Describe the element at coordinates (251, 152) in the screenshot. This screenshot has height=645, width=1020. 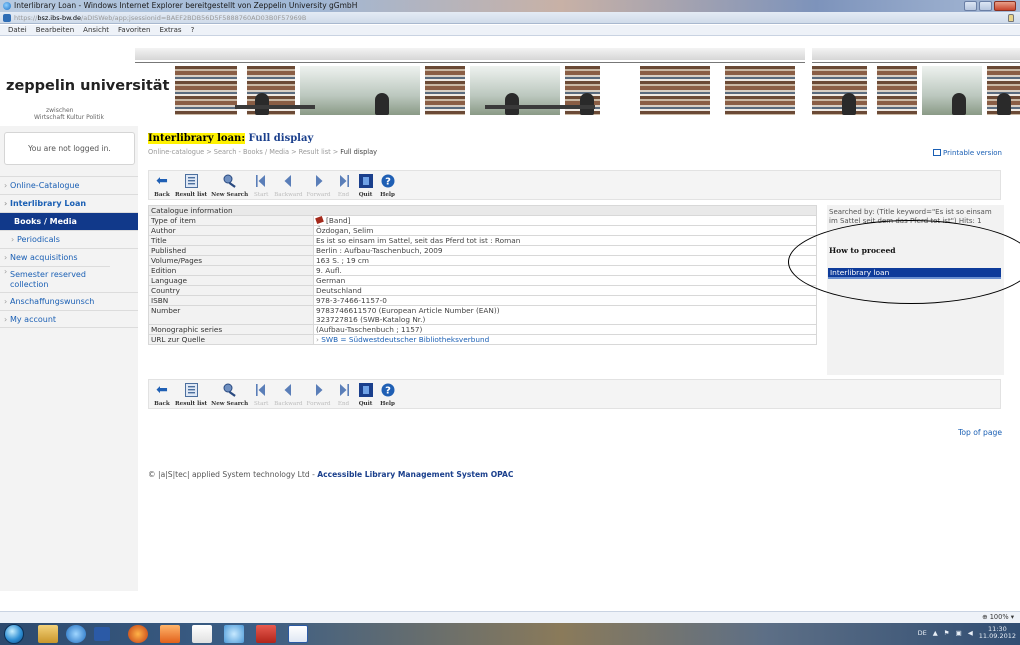
I see `breadcrumb-search: Search - Books / Media` at that location.